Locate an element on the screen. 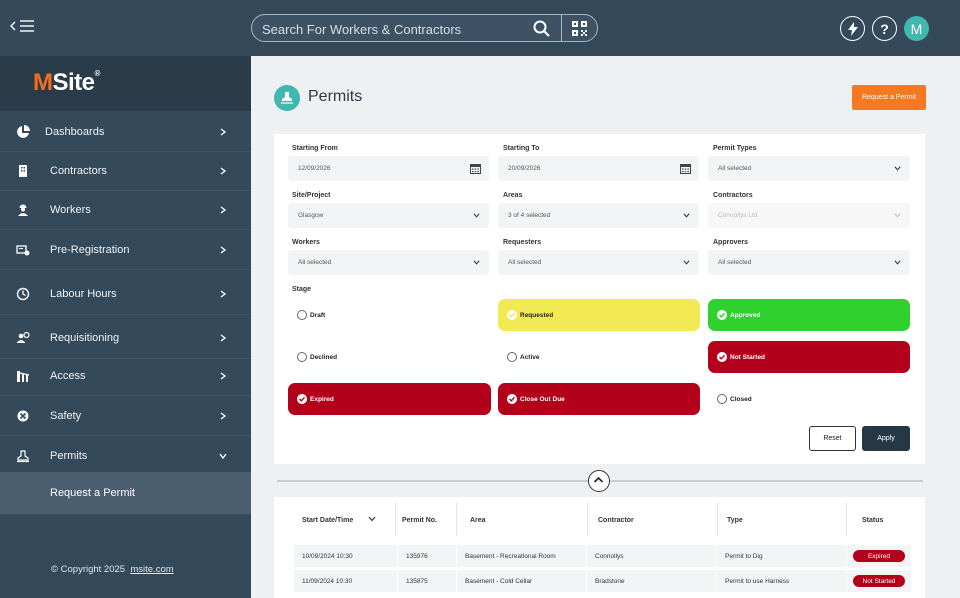 Image resolution: width=960 pixels, height=598 pixels. stage-option-close-out-due: Close Out Due is located at coordinates (599, 399).